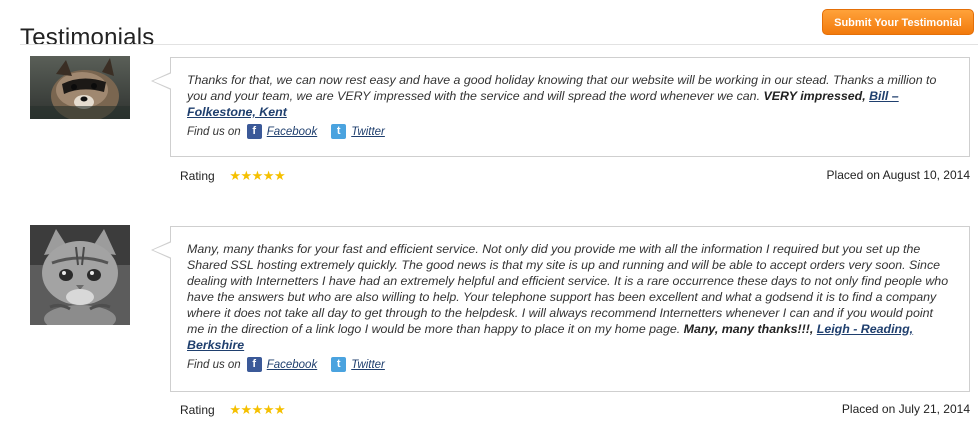 The width and height of the screenshot is (978, 436). What do you see at coordinates (499, 44) in the screenshot?
I see `header-divider` at bounding box center [499, 44].